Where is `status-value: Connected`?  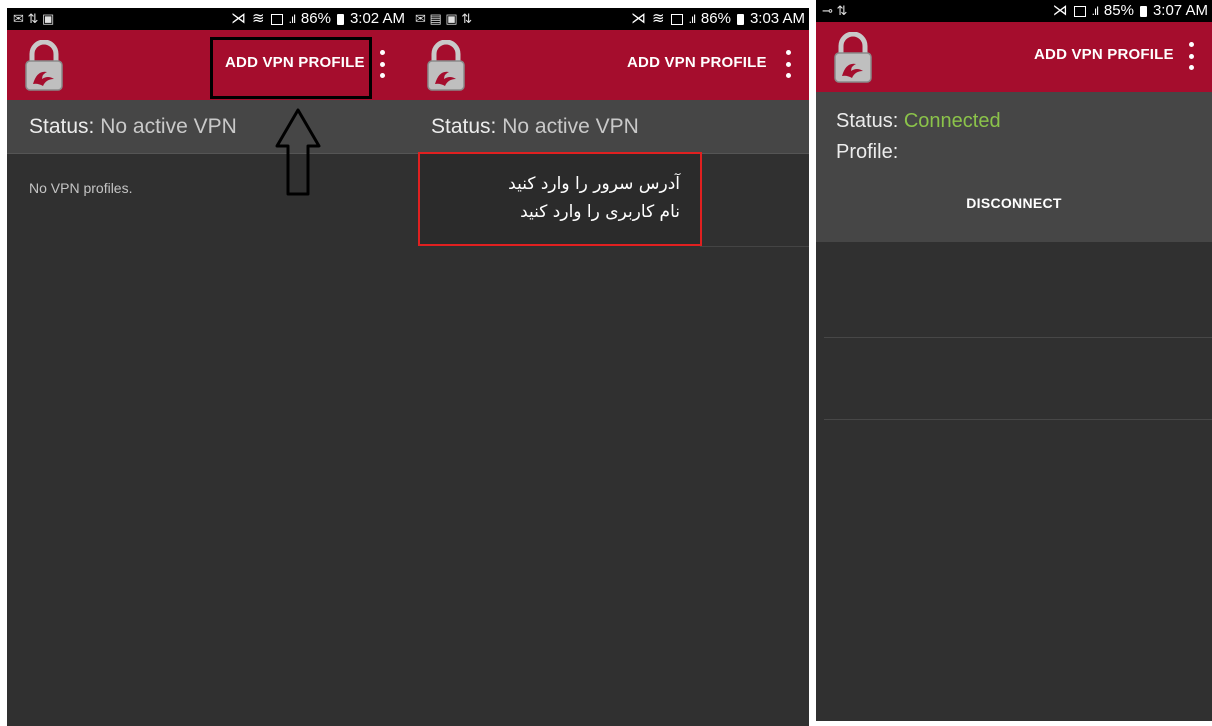
status-value: Connected is located at coordinates (952, 121).